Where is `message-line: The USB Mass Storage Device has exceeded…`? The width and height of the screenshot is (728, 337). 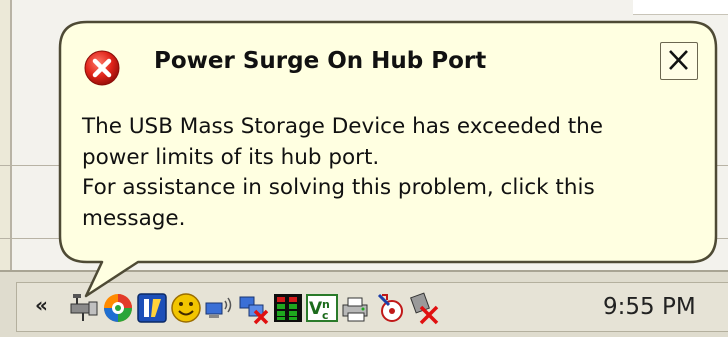
message-line: The USB Mass Storage Device has exceeded… is located at coordinates (343, 126).